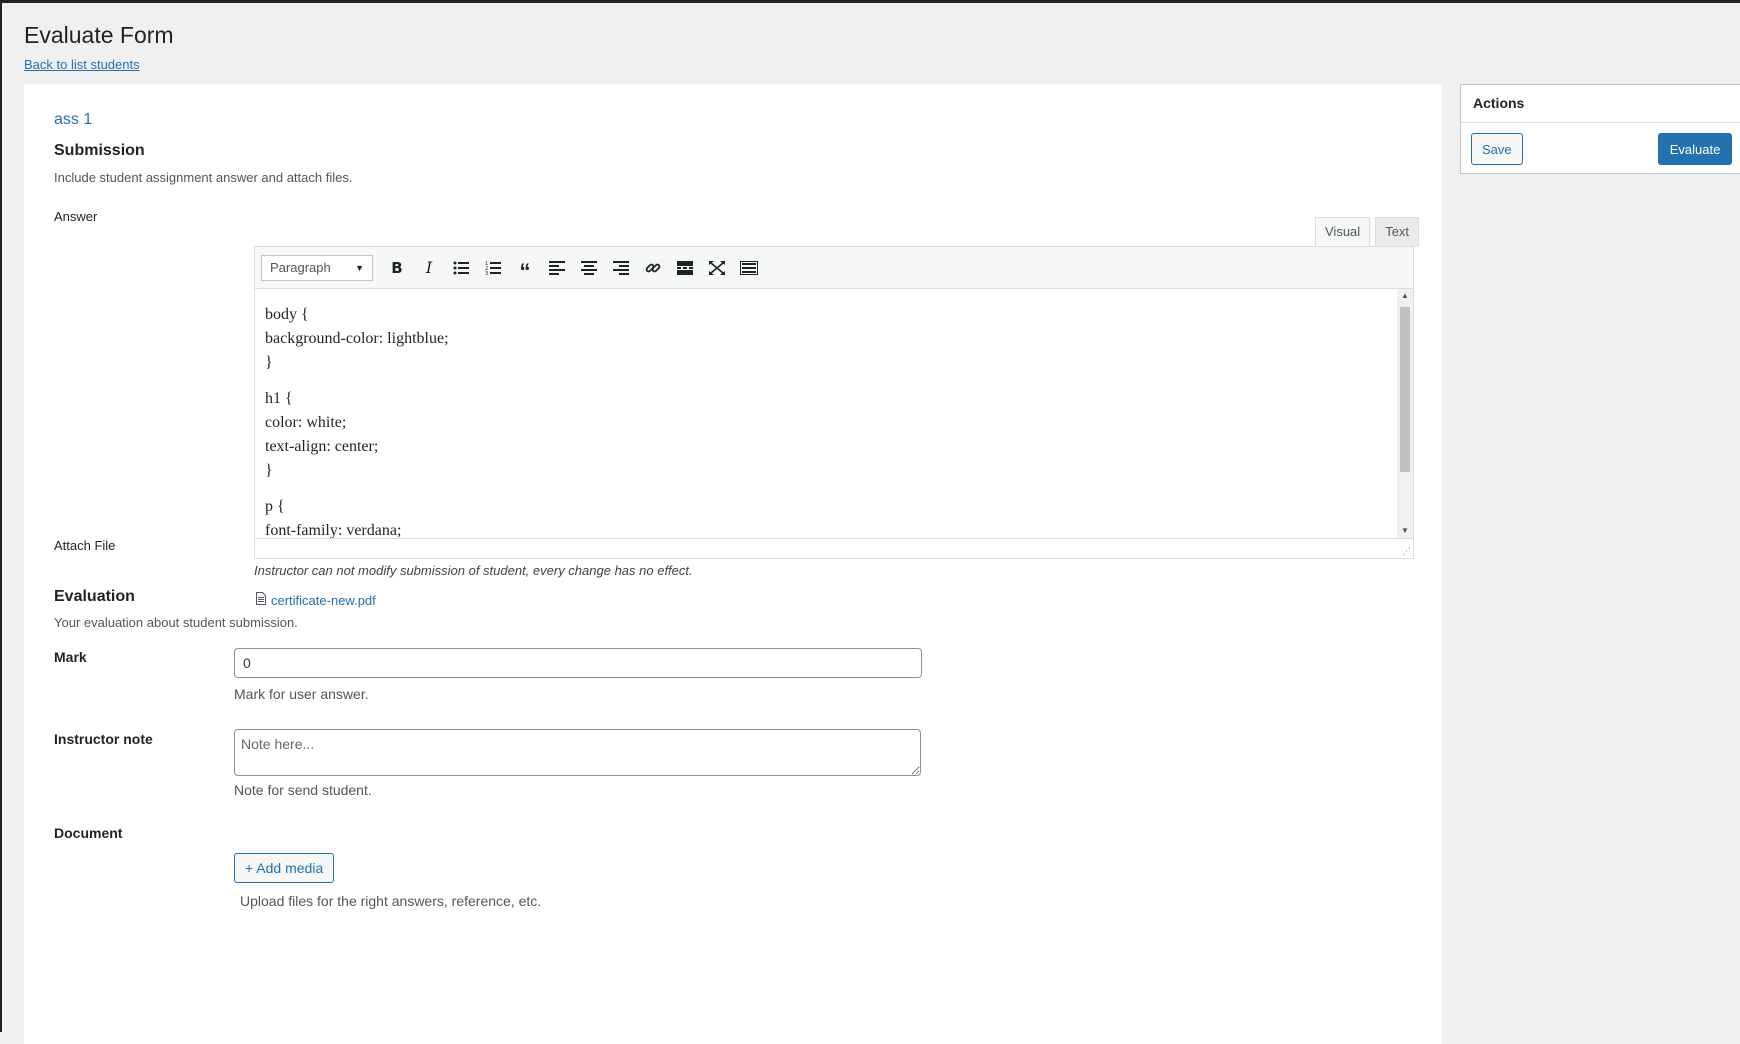  Describe the element at coordinates (1, 516) in the screenshot. I see `admin-left-edge` at that location.